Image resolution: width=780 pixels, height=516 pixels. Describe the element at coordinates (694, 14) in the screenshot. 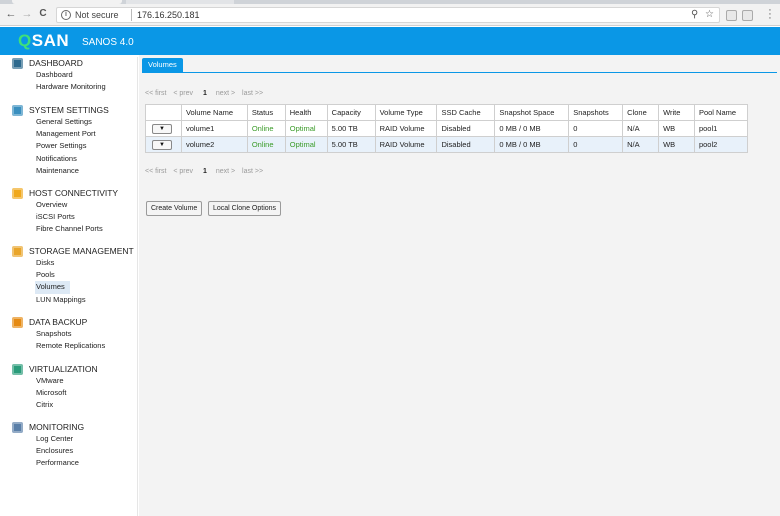

I see `filter-icon: ⚲` at that location.